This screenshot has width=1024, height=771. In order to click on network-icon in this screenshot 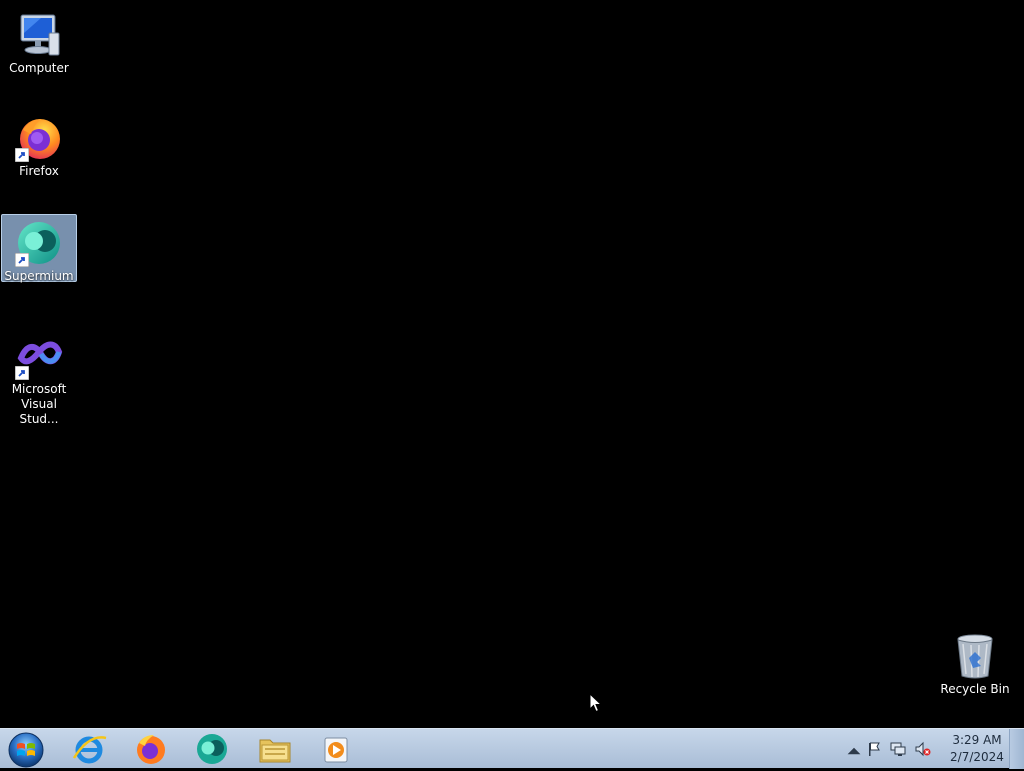, I will do `click(898, 749)`.